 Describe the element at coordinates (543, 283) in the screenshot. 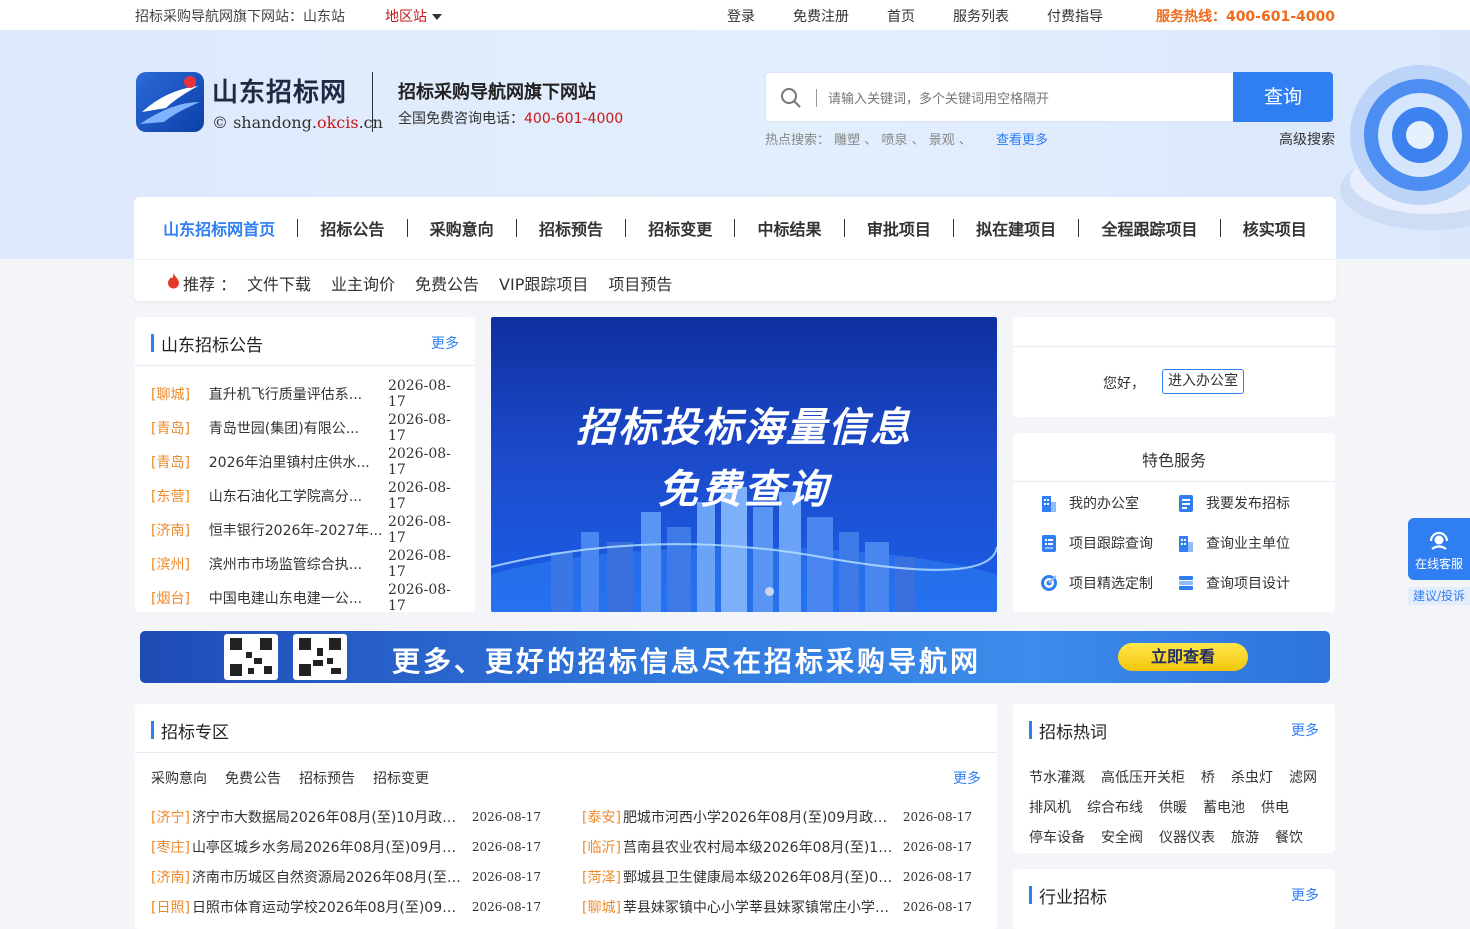

I see `recommend-item: VIP跟踪项目` at that location.